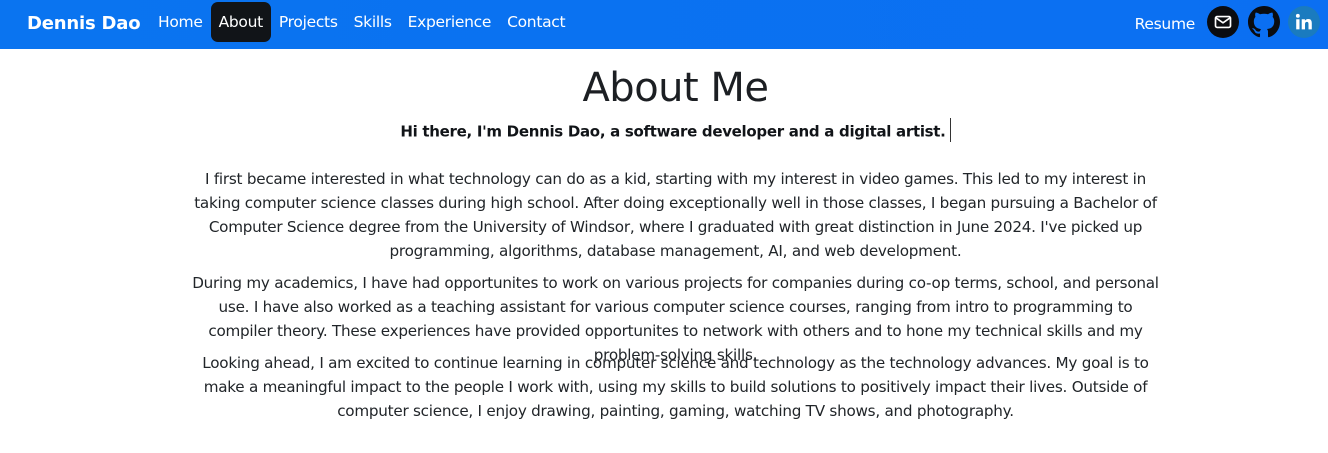 Image resolution: width=1328 pixels, height=453 pixels. I want to click on github-icon-glyph, so click(1264, 22).